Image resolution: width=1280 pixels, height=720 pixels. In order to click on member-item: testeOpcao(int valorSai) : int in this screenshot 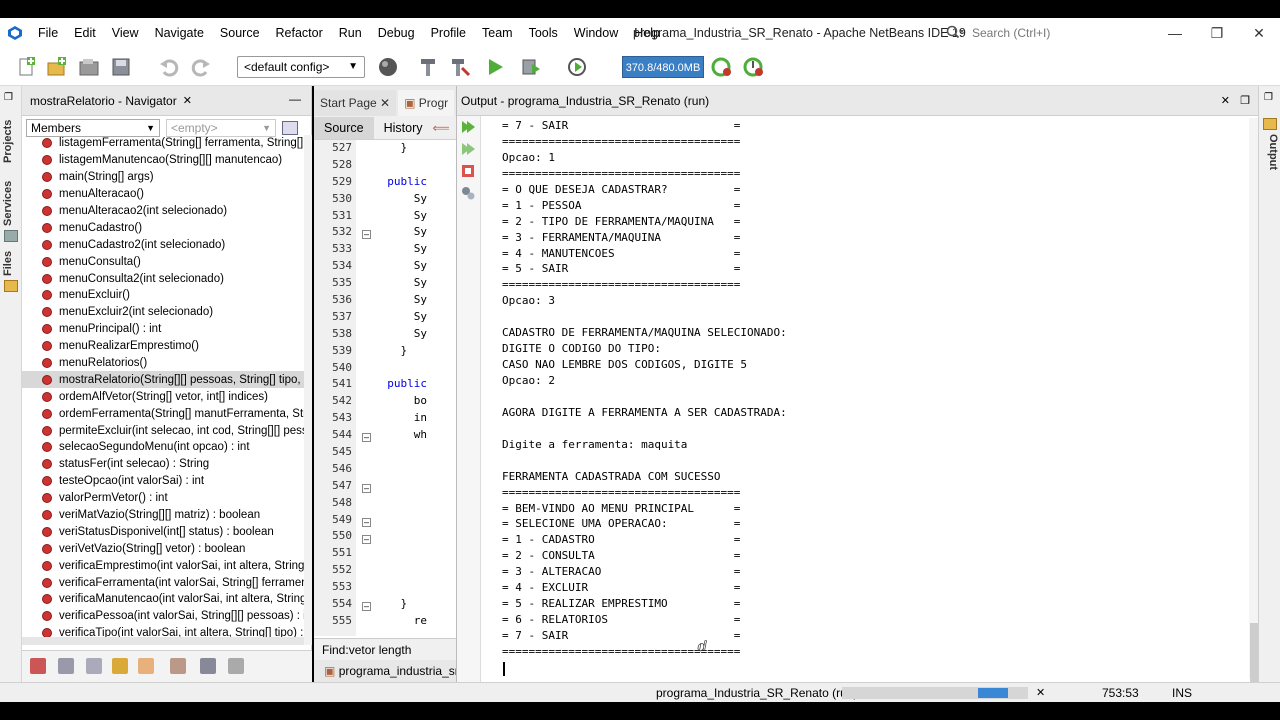, I will do `click(163, 481)`.